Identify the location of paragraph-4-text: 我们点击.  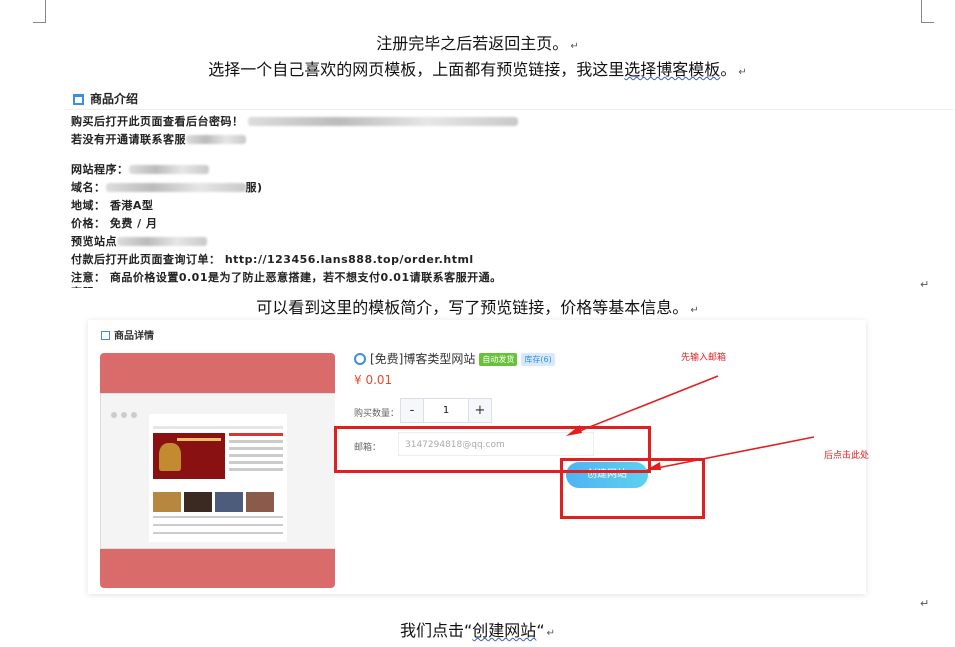
(431, 630).